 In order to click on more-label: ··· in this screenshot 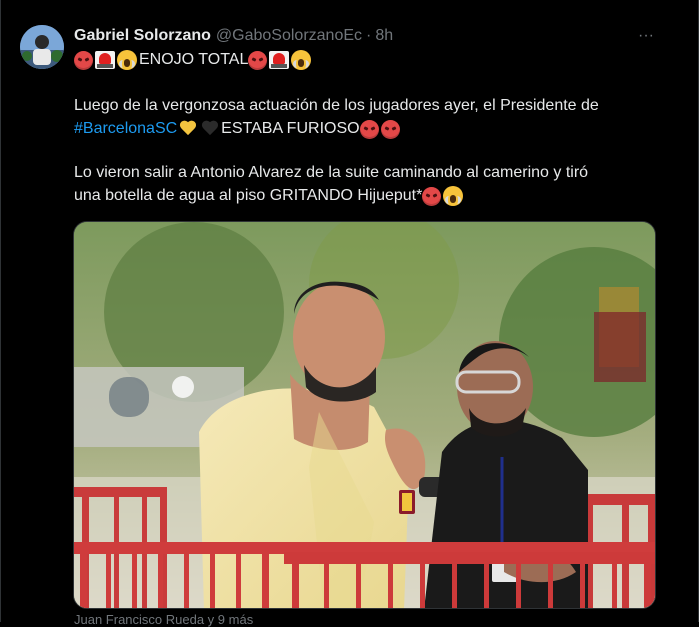, I will do `click(646, 35)`.